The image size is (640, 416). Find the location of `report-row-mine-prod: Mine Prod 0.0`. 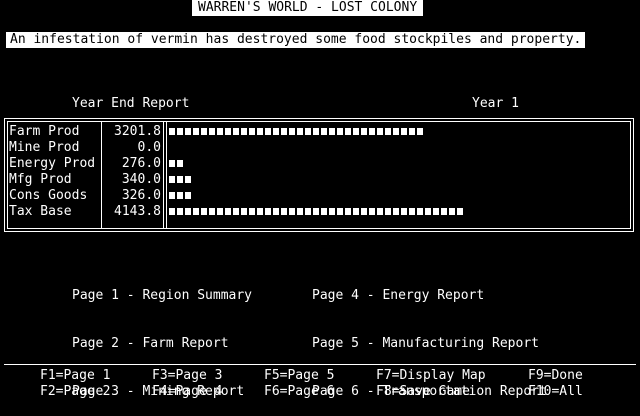

report-row-mine-prod: Mine Prod 0.0 is located at coordinates (319, 148).